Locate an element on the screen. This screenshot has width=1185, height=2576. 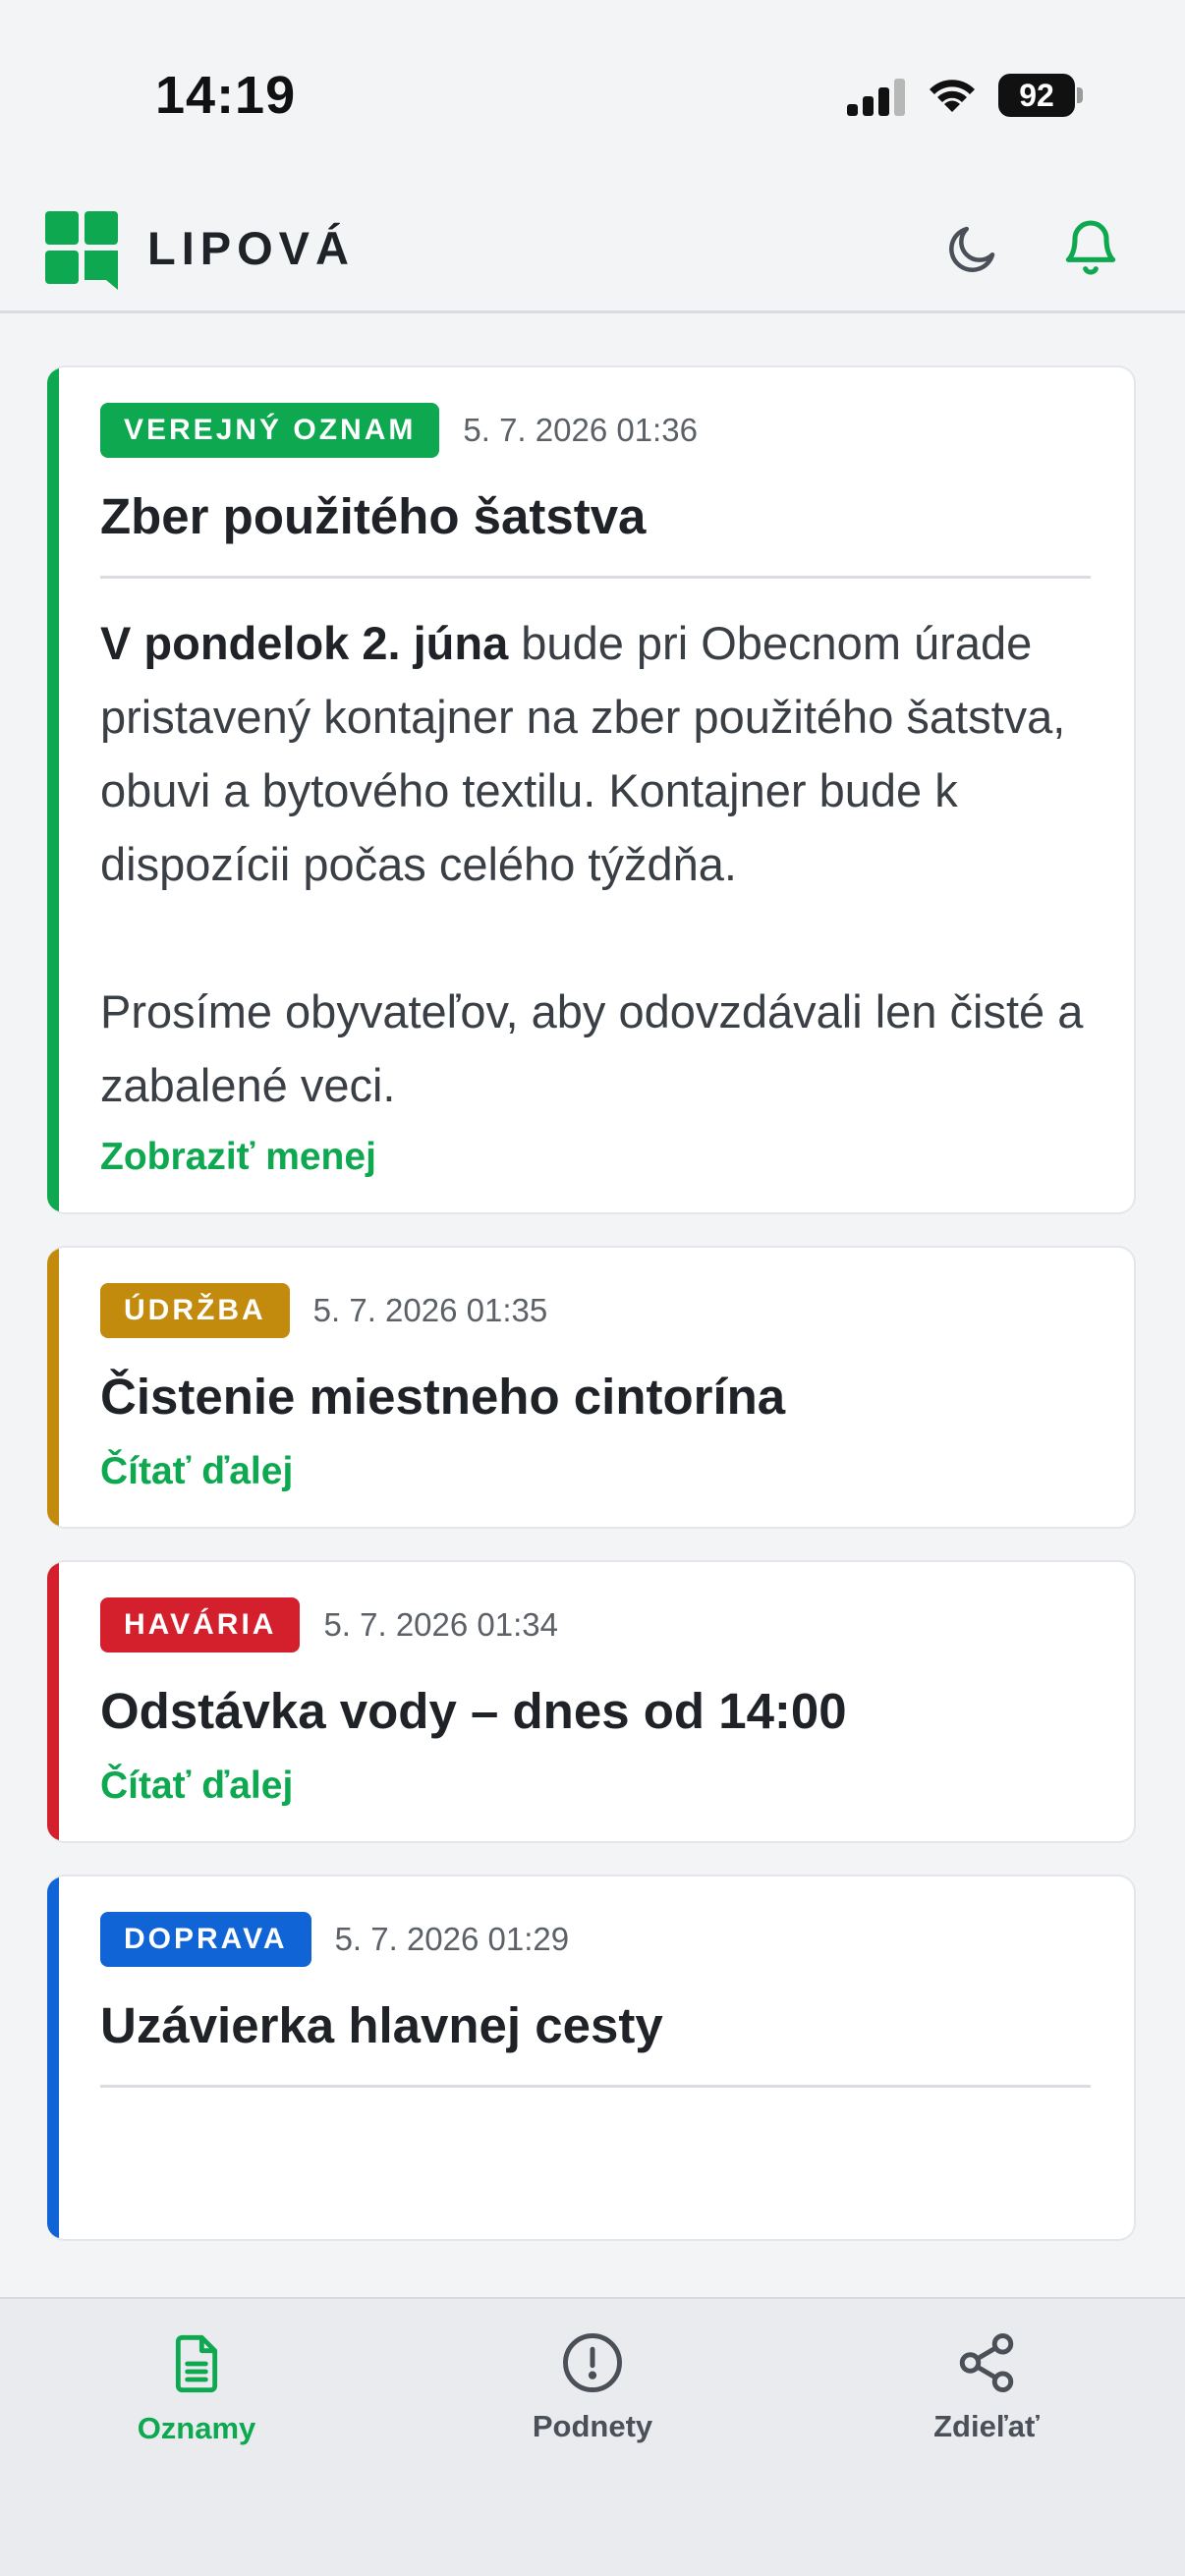
share-icon is located at coordinates (987, 2362).